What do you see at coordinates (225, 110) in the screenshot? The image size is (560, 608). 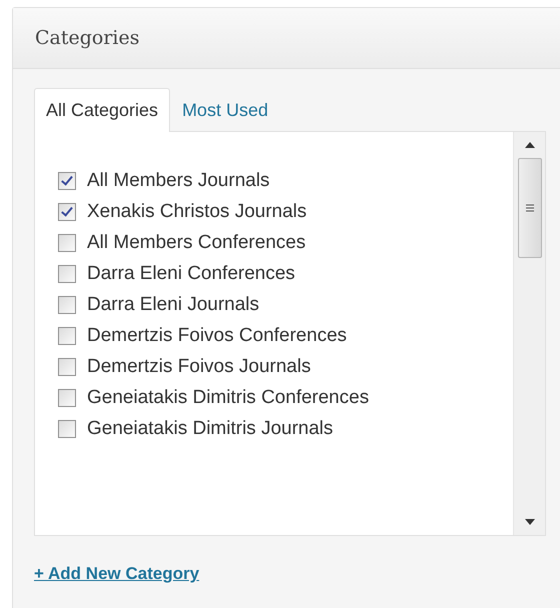 I see `tab: Most Used` at bounding box center [225, 110].